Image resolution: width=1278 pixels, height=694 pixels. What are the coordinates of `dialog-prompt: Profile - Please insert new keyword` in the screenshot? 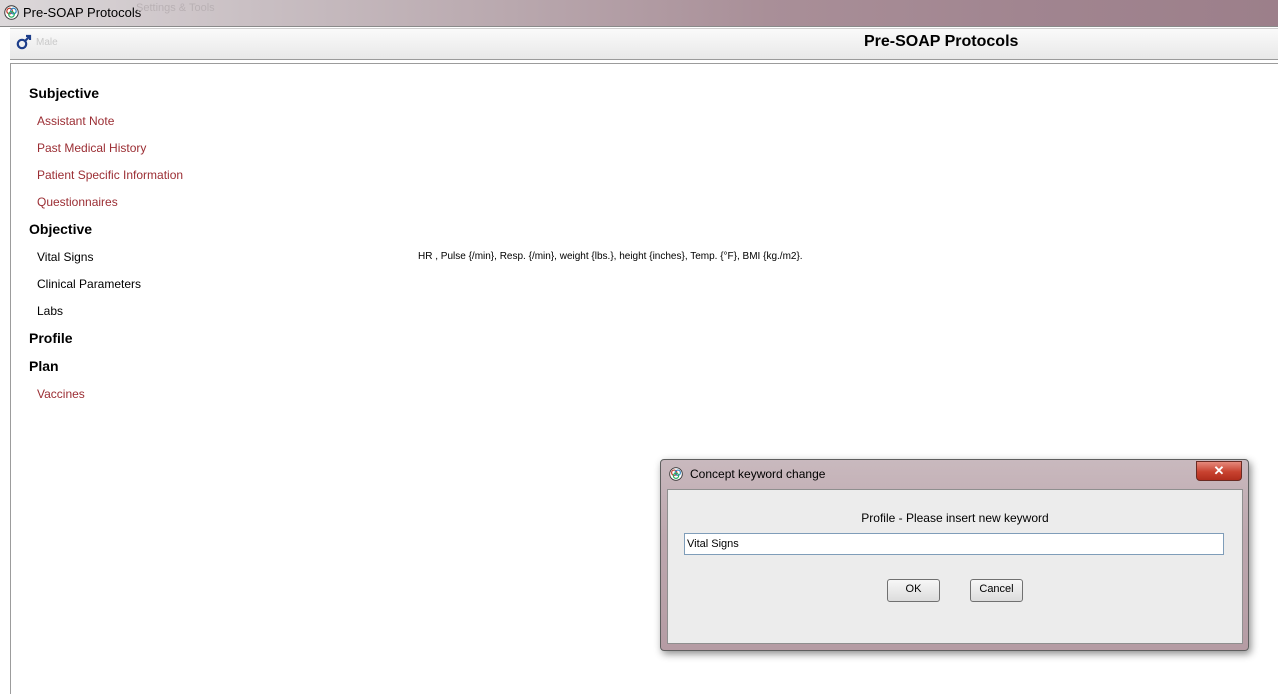 It's located at (955, 518).